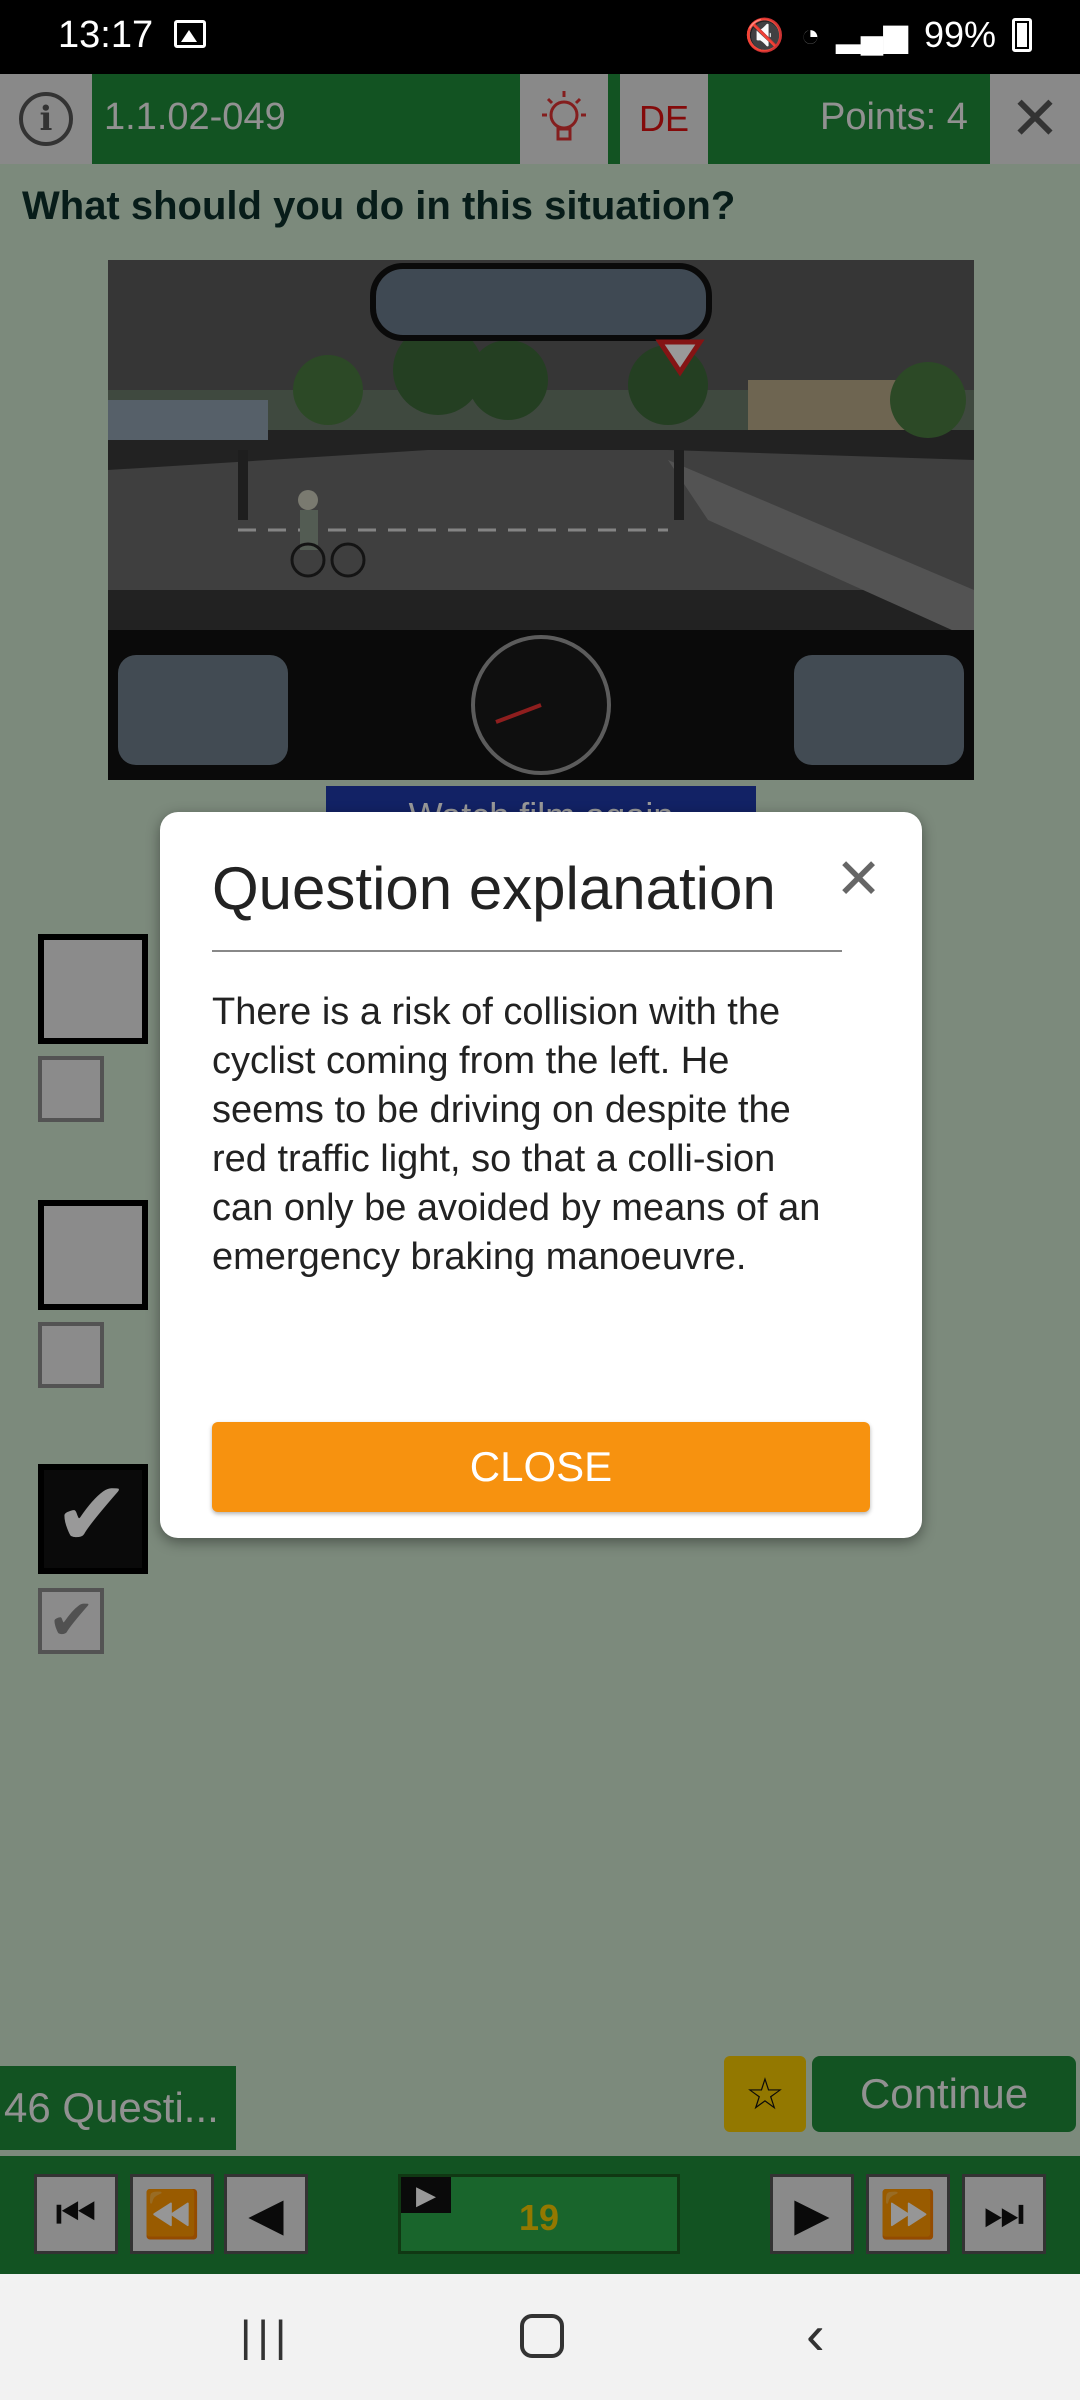  I want to click on status-icons: 🔇 ◔ ▂▄▆ 99%, so click(888, 35).